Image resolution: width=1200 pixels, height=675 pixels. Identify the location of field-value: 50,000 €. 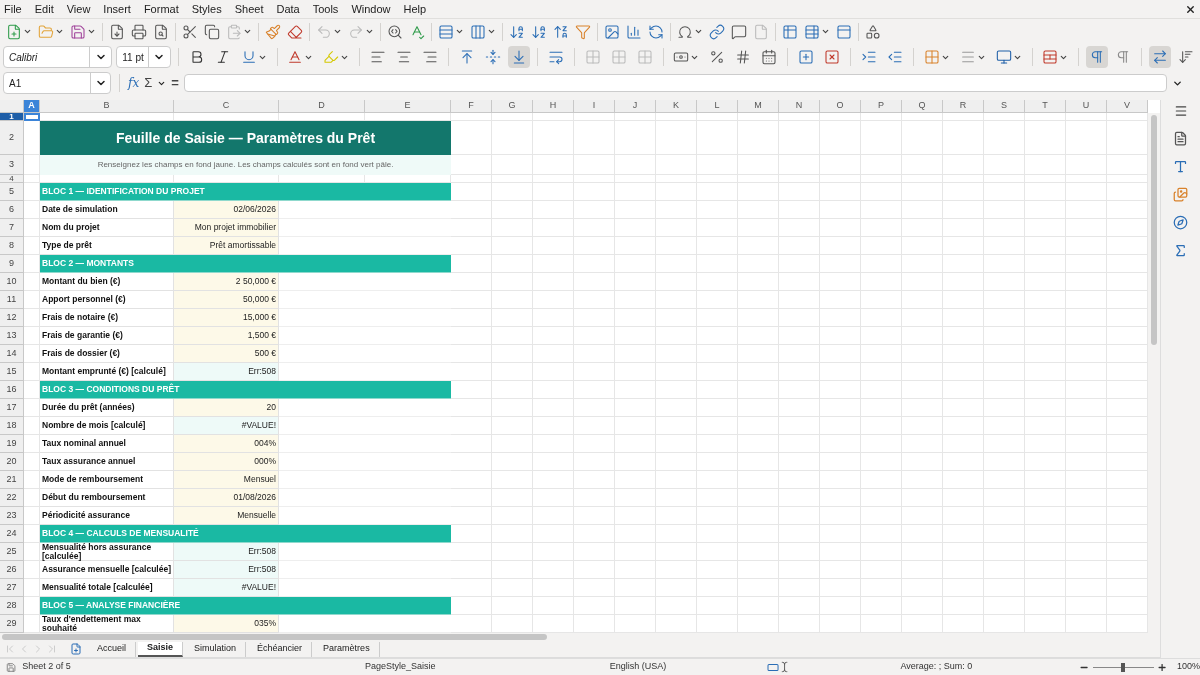
(226, 300).